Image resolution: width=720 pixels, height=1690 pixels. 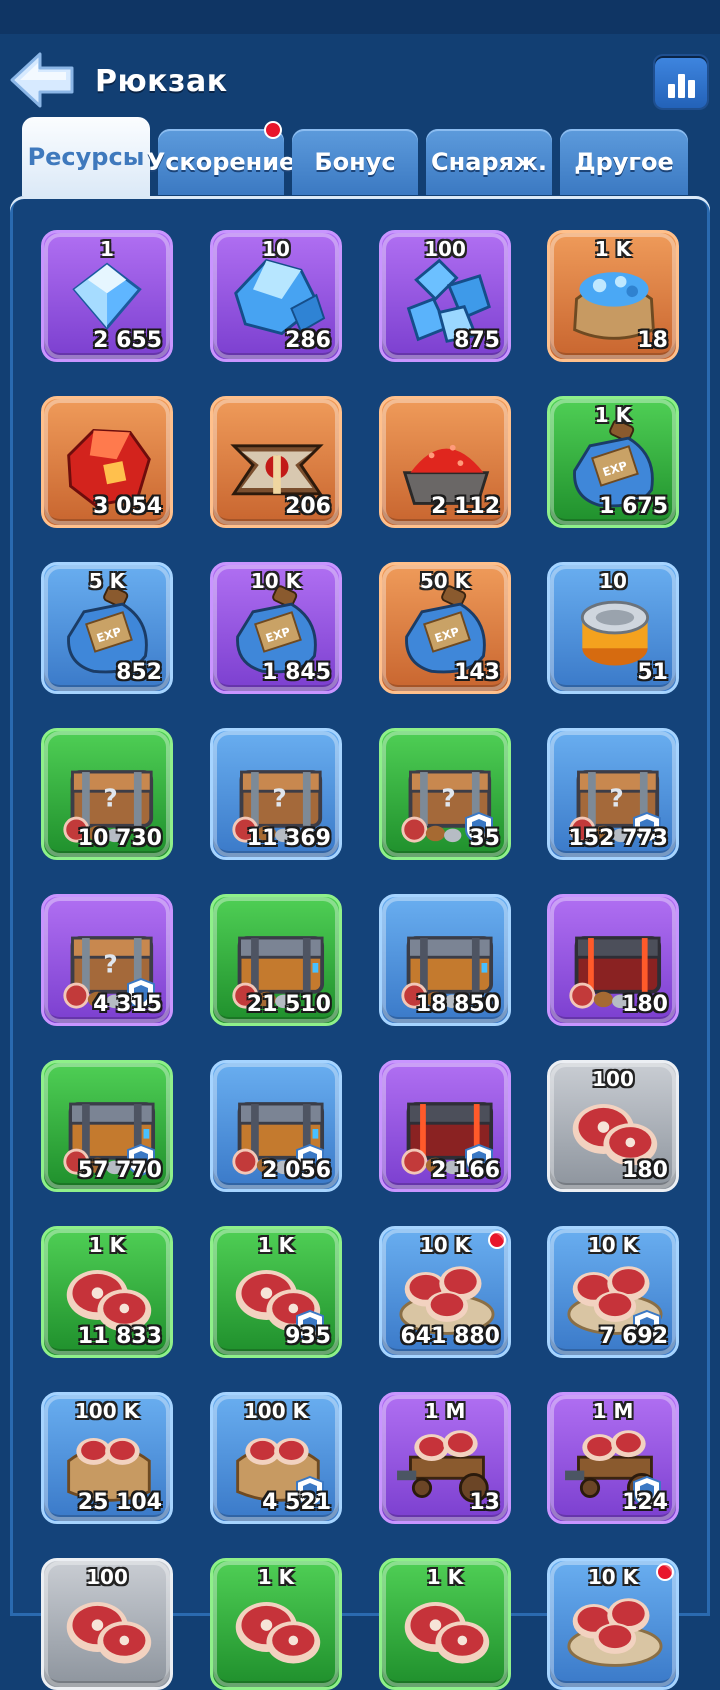 I want to click on inventory-item: 2 166, so click(x=445, y=1126).